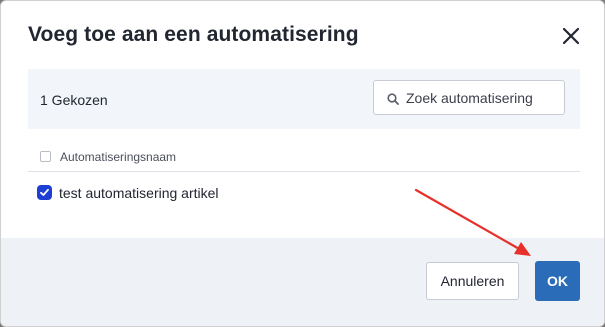 This screenshot has width=605, height=327. Describe the element at coordinates (393, 98) in the screenshot. I see `search-icon` at that location.